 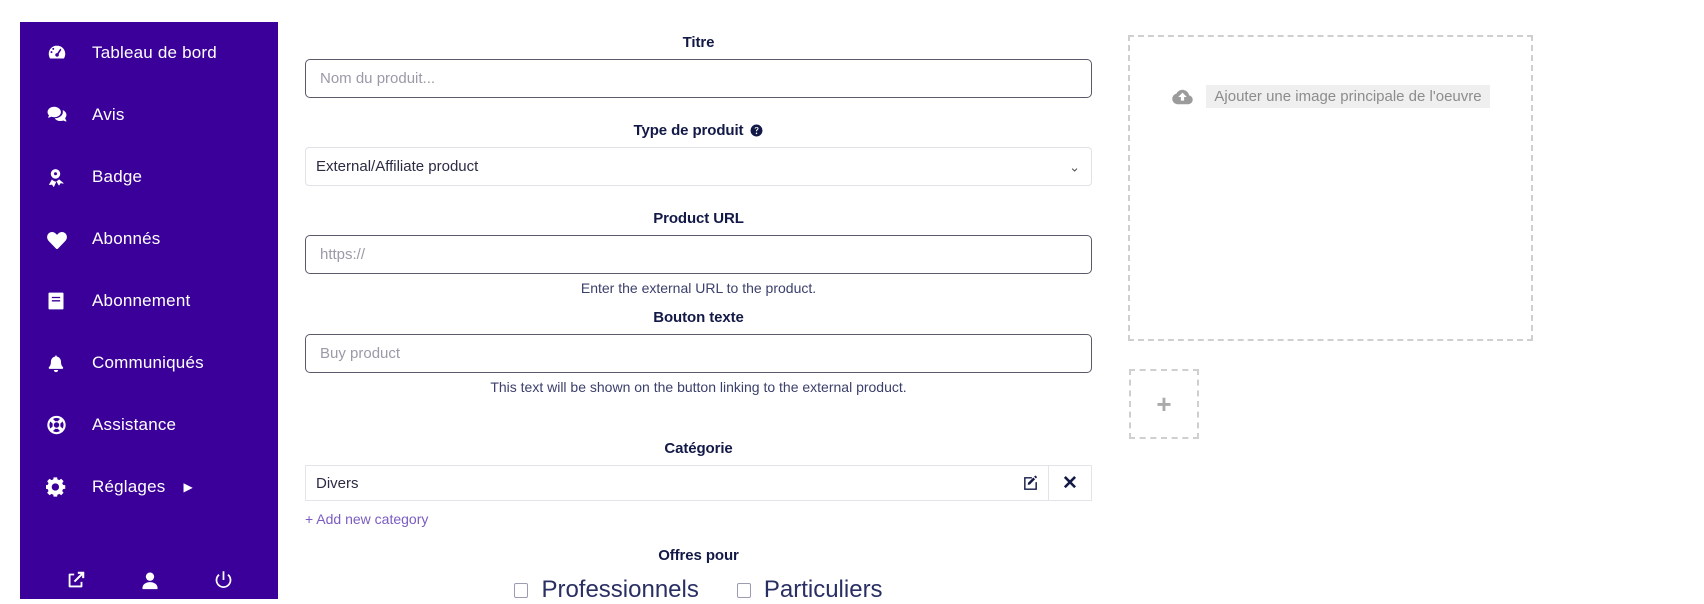 What do you see at coordinates (756, 130) in the screenshot?
I see `question-circle-icon` at bounding box center [756, 130].